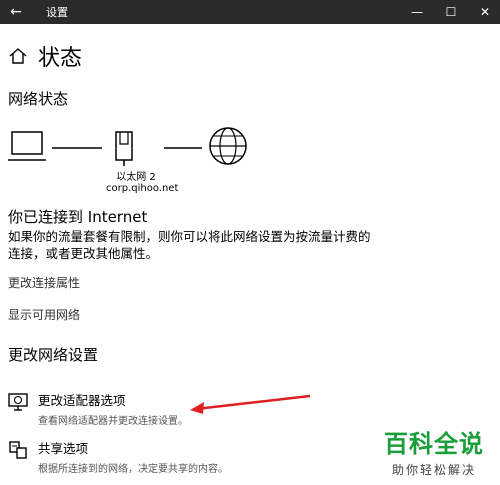 The height and width of the screenshot is (485, 500). Describe the element at coordinates (78, 217) in the screenshot. I see `connection-status-title: 你已连接到 Internet` at that location.